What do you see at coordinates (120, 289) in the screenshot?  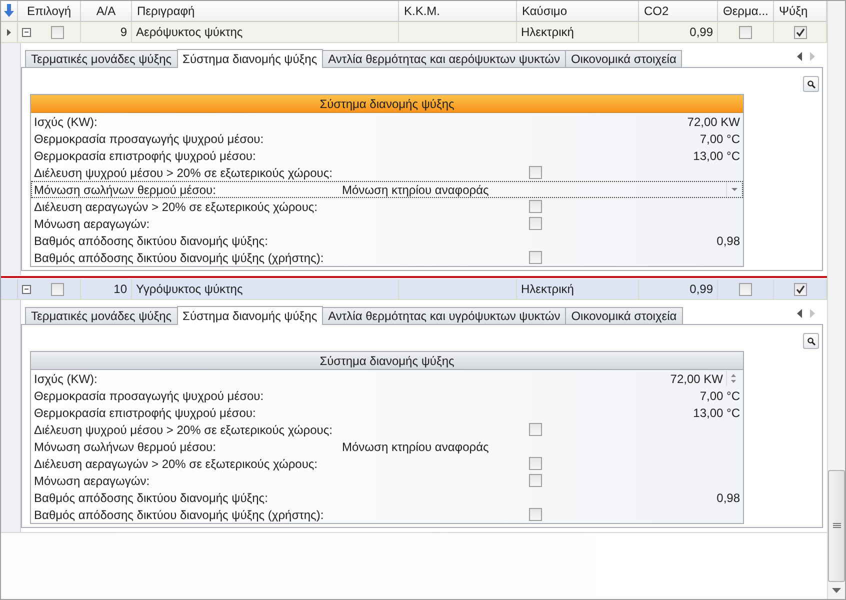 I see `table-cell: 10` at bounding box center [120, 289].